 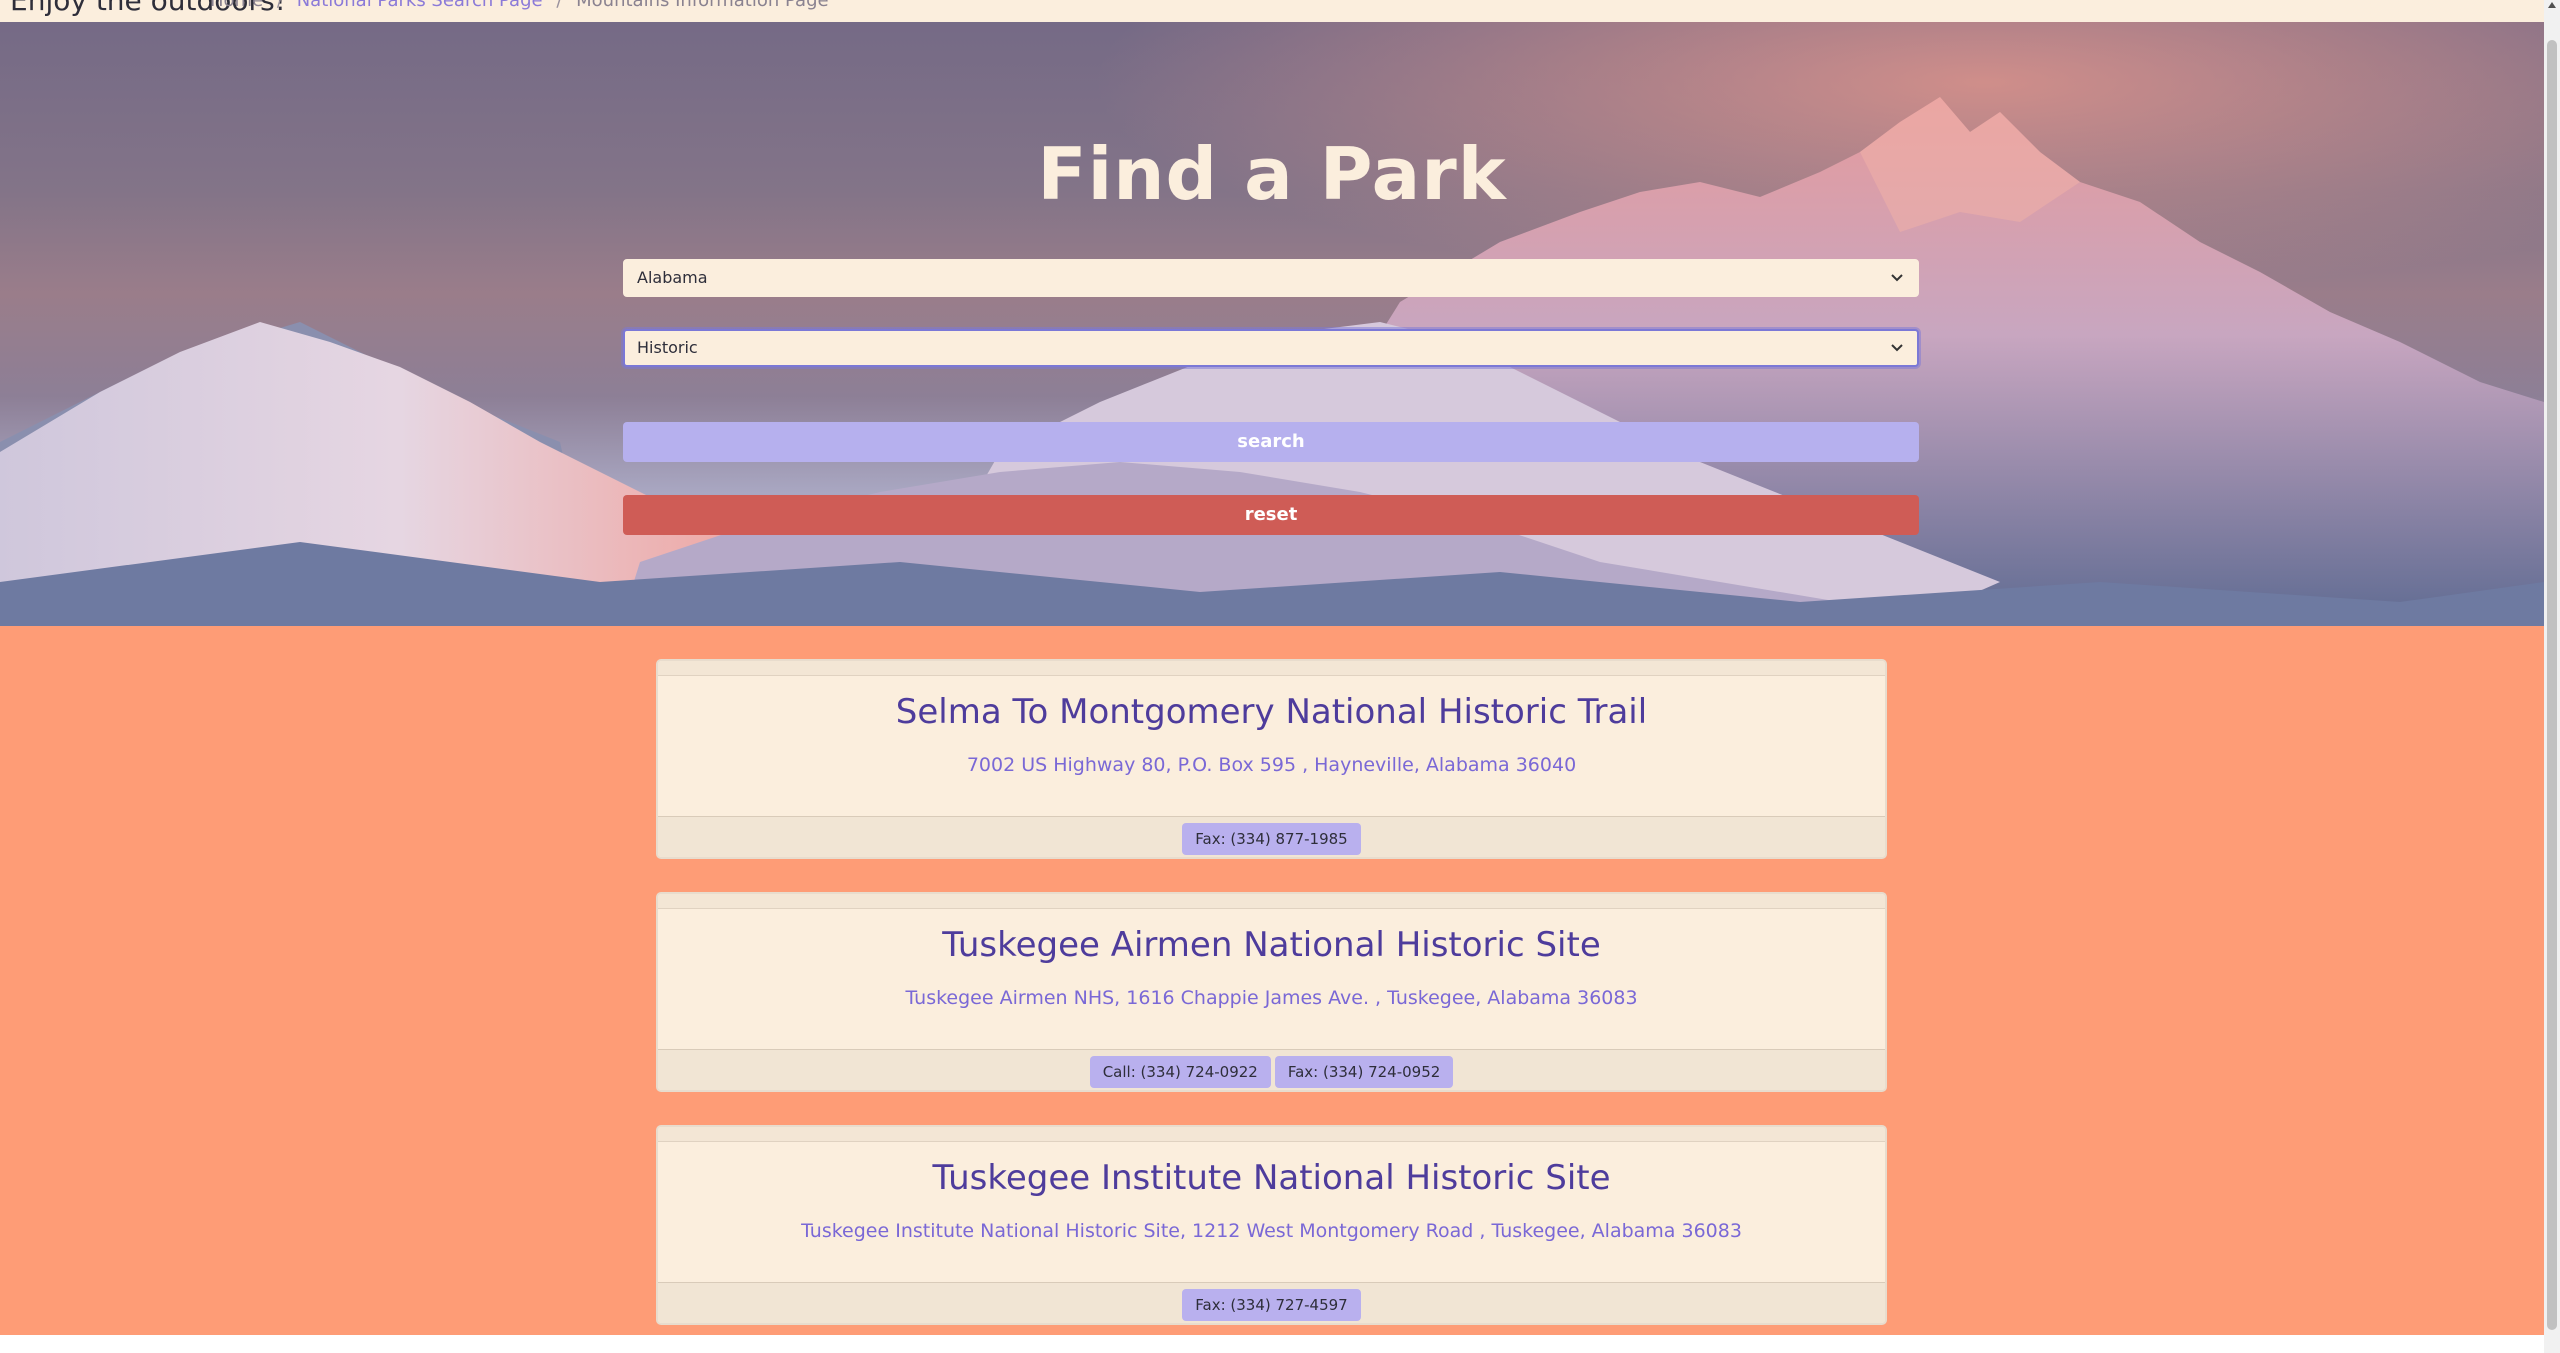 I want to click on card-footer: Fax: (334) 877-1985, so click(x=1271, y=836).